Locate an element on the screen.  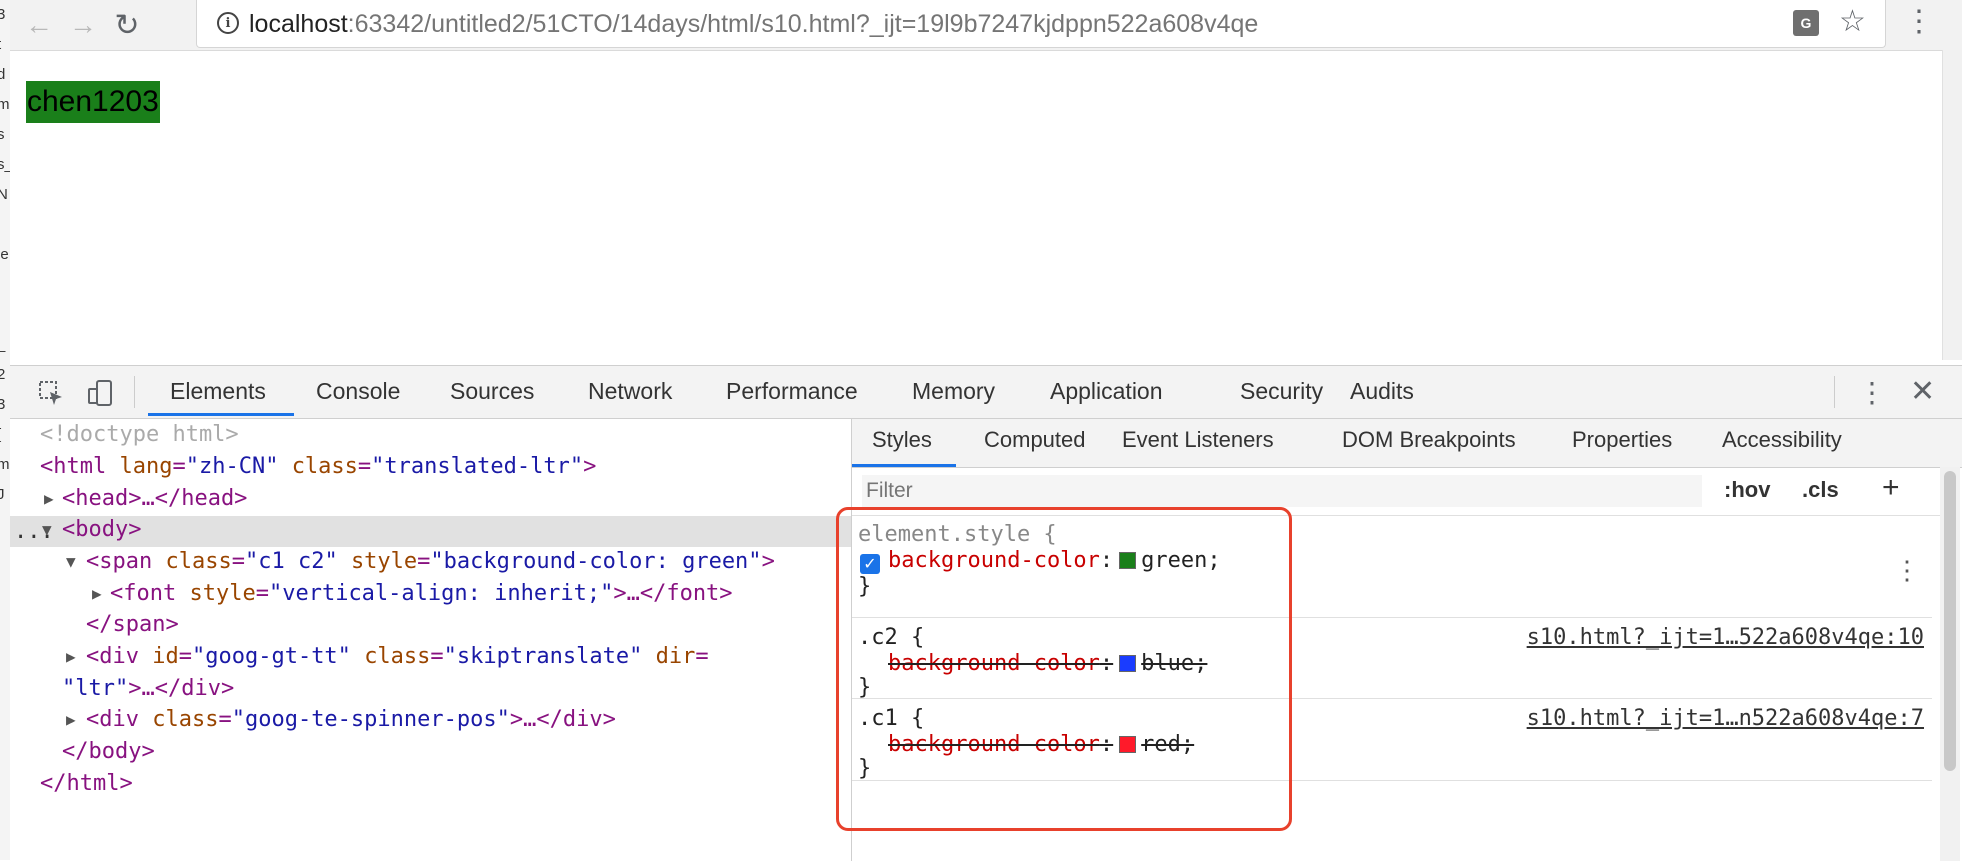
edge-glyph: 2 is located at coordinates (5, 375).